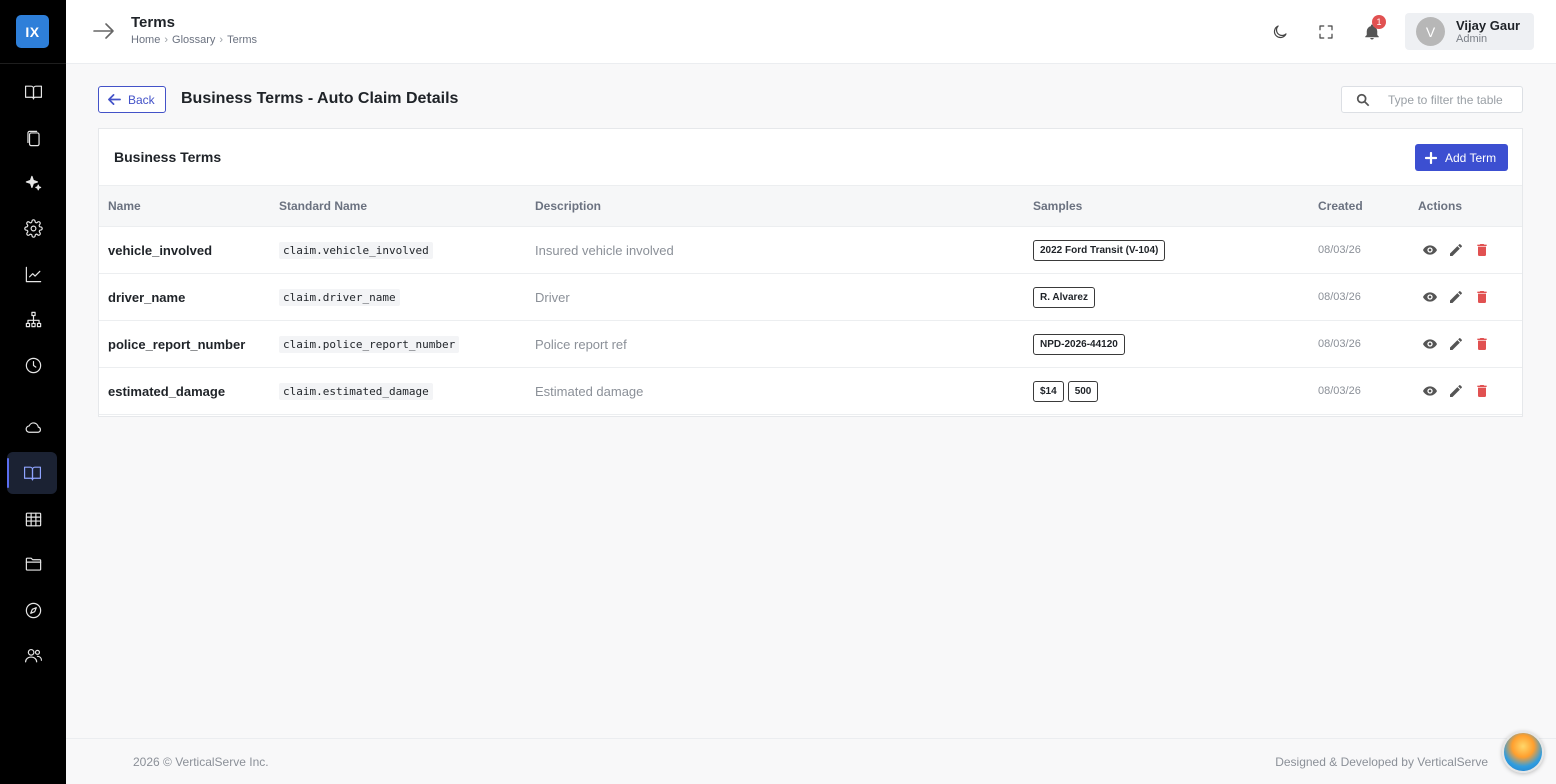 The image size is (1556, 784). Describe the element at coordinates (201, 762) in the screenshot. I see `footer-copyright: 2026 © VerticalServe Inc.` at that location.